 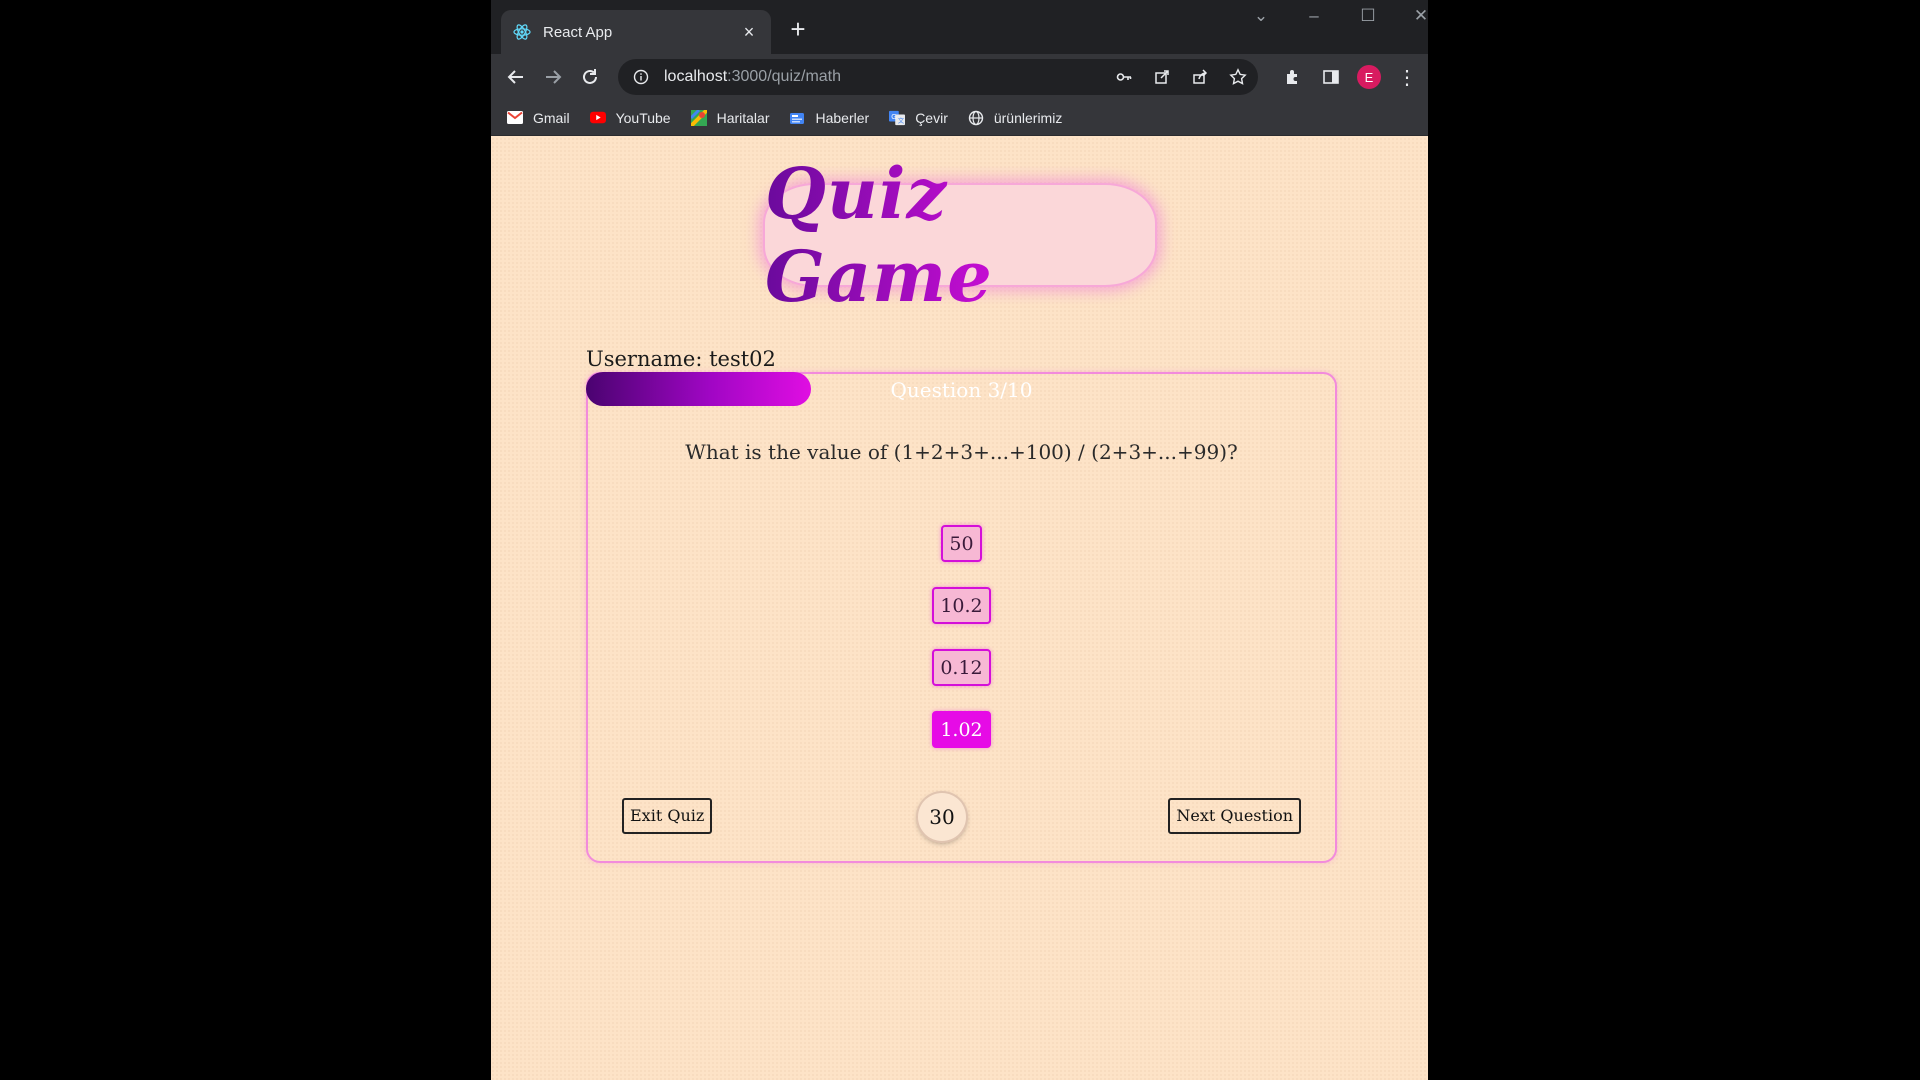 What do you see at coordinates (522, 32) in the screenshot?
I see `react-icon` at bounding box center [522, 32].